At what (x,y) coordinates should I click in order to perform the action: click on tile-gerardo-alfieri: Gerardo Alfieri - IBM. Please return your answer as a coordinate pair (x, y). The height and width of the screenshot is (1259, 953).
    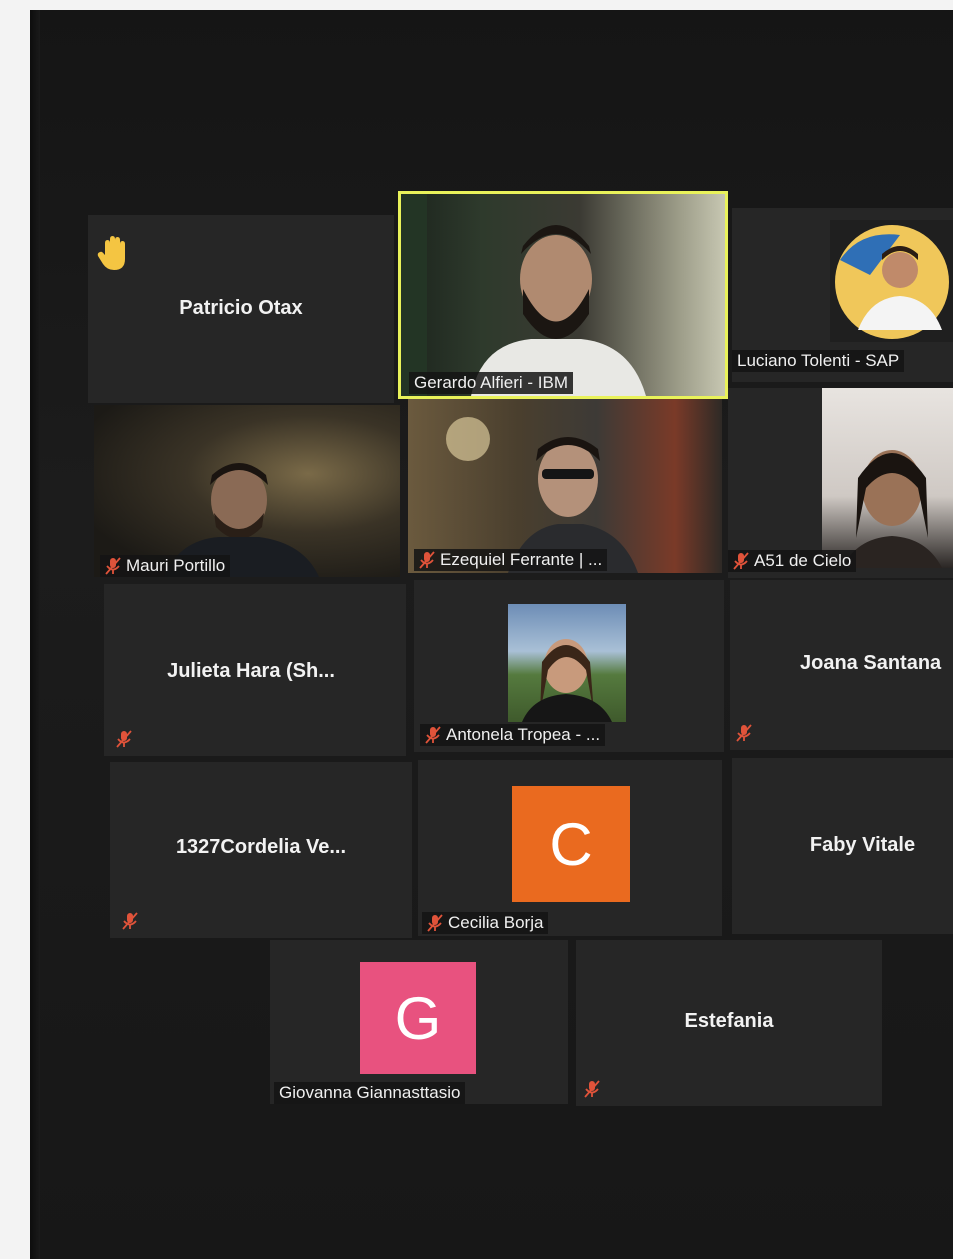
    Looking at the image, I should click on (563, 295).